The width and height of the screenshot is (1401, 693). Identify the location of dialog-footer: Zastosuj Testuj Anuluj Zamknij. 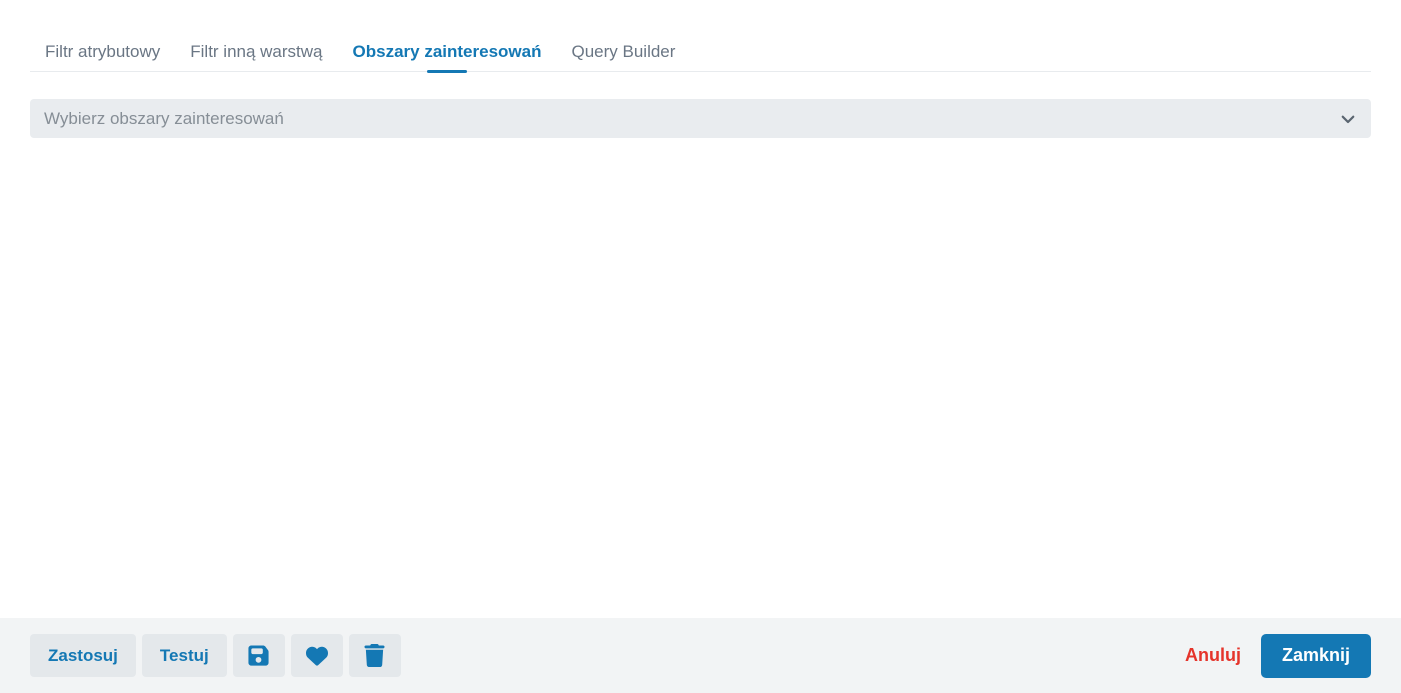
(700, 655).